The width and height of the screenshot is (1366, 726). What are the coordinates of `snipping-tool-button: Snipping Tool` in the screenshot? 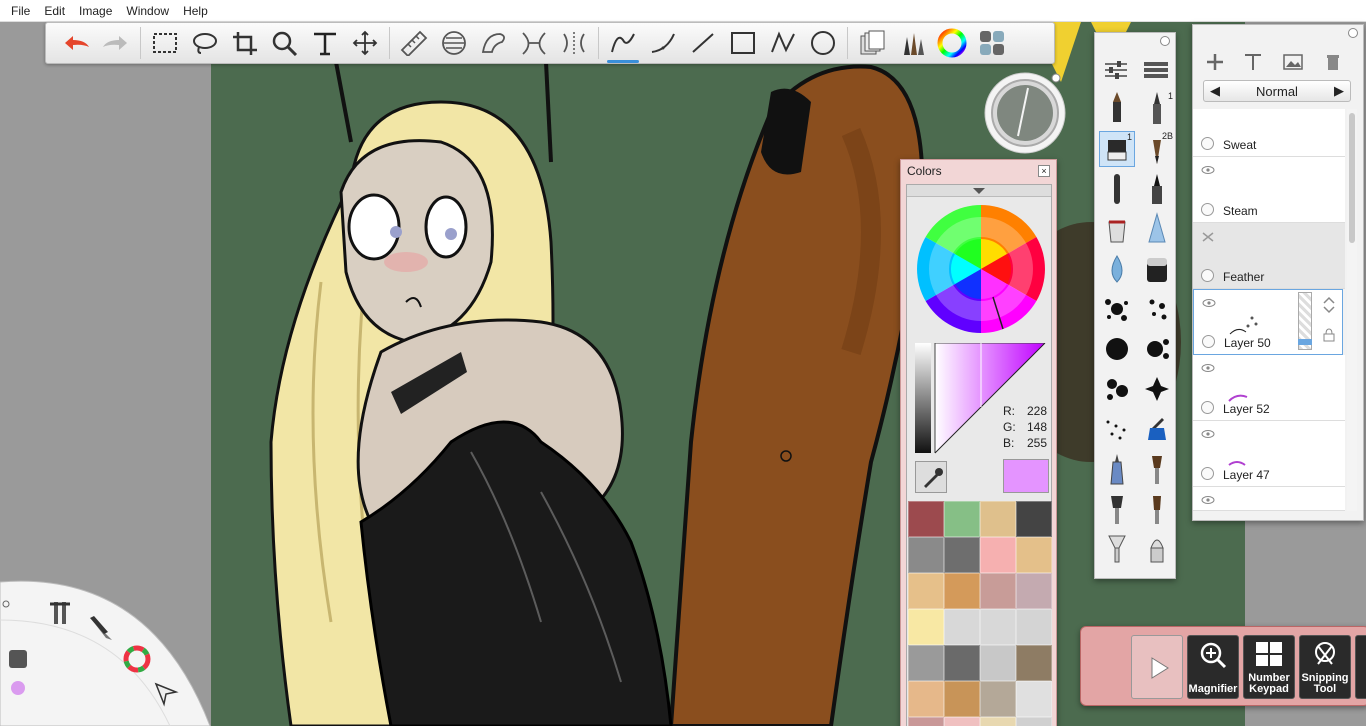 It's located at (1325, 667).